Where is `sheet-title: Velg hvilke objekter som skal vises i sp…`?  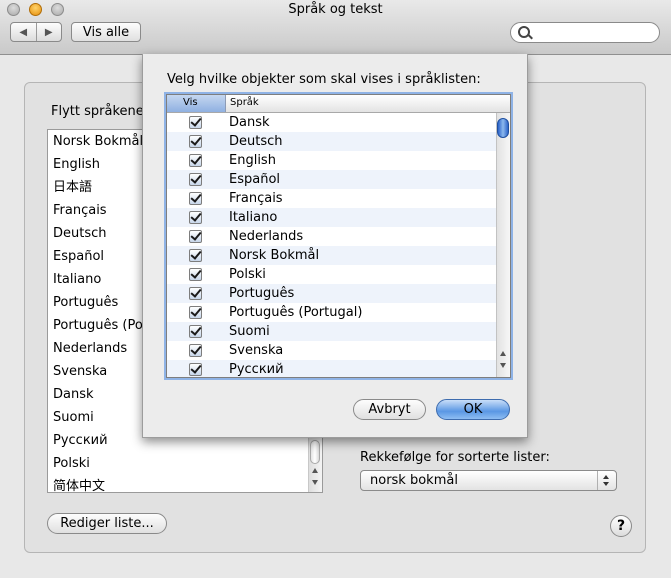 sheet-title: Velg hvilke objekter som skal vises i sp… is located at coordinates (324, 79).